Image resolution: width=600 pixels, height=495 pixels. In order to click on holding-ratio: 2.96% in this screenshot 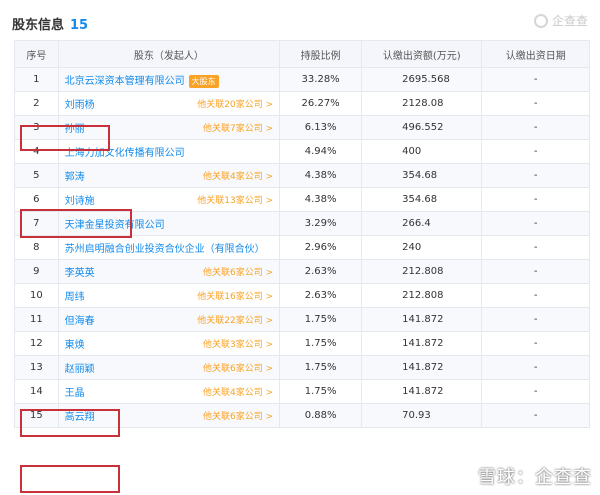, I will do `click(321, 247)`.